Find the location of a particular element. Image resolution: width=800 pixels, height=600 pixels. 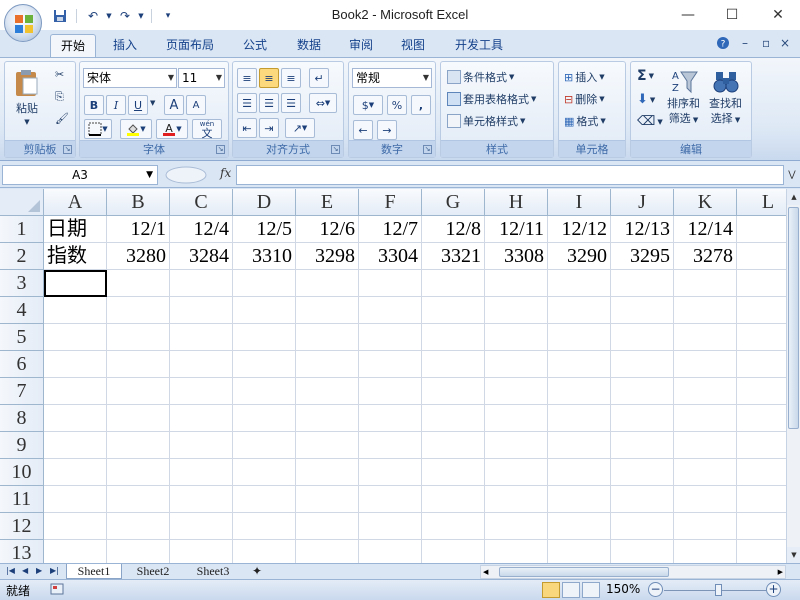

autosum-button: Σ ▼ is located at coordinates (645, 76).